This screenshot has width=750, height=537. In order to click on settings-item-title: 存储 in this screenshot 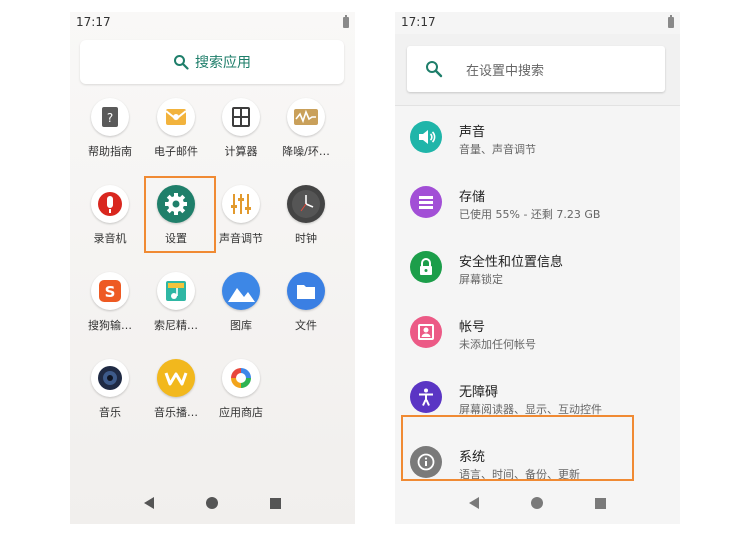, I will do `click(472, 197)`.